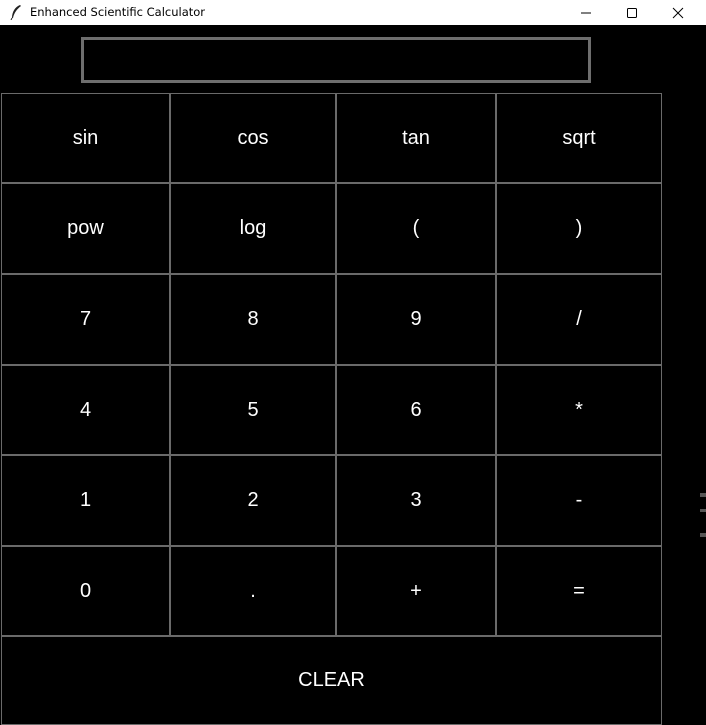 This screenshot has height=725, width=706. What do you see at coordinates (85, 319) in the screenshot?
I see `digit-7-button: 7` at bounding box center [85, 319].